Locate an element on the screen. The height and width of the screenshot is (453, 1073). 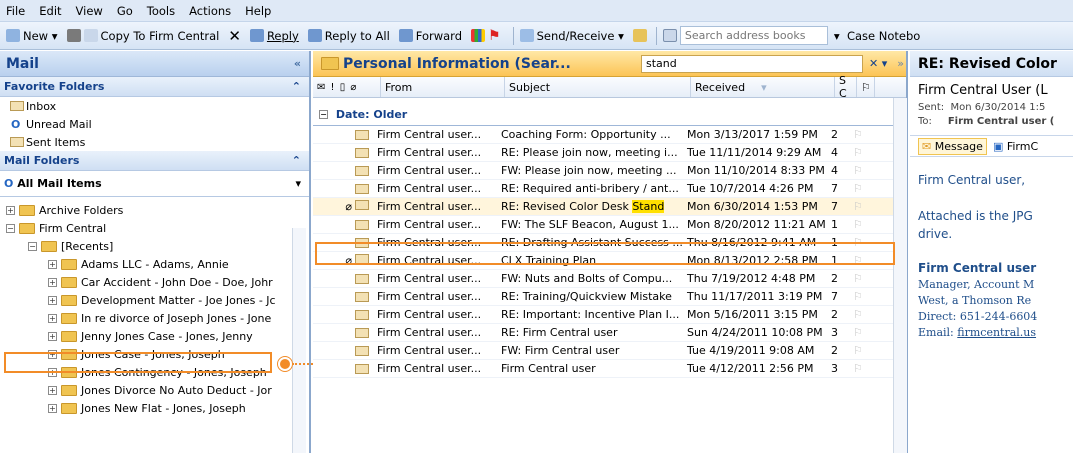
forward-button: Forward is located at coordinates (430, 36).